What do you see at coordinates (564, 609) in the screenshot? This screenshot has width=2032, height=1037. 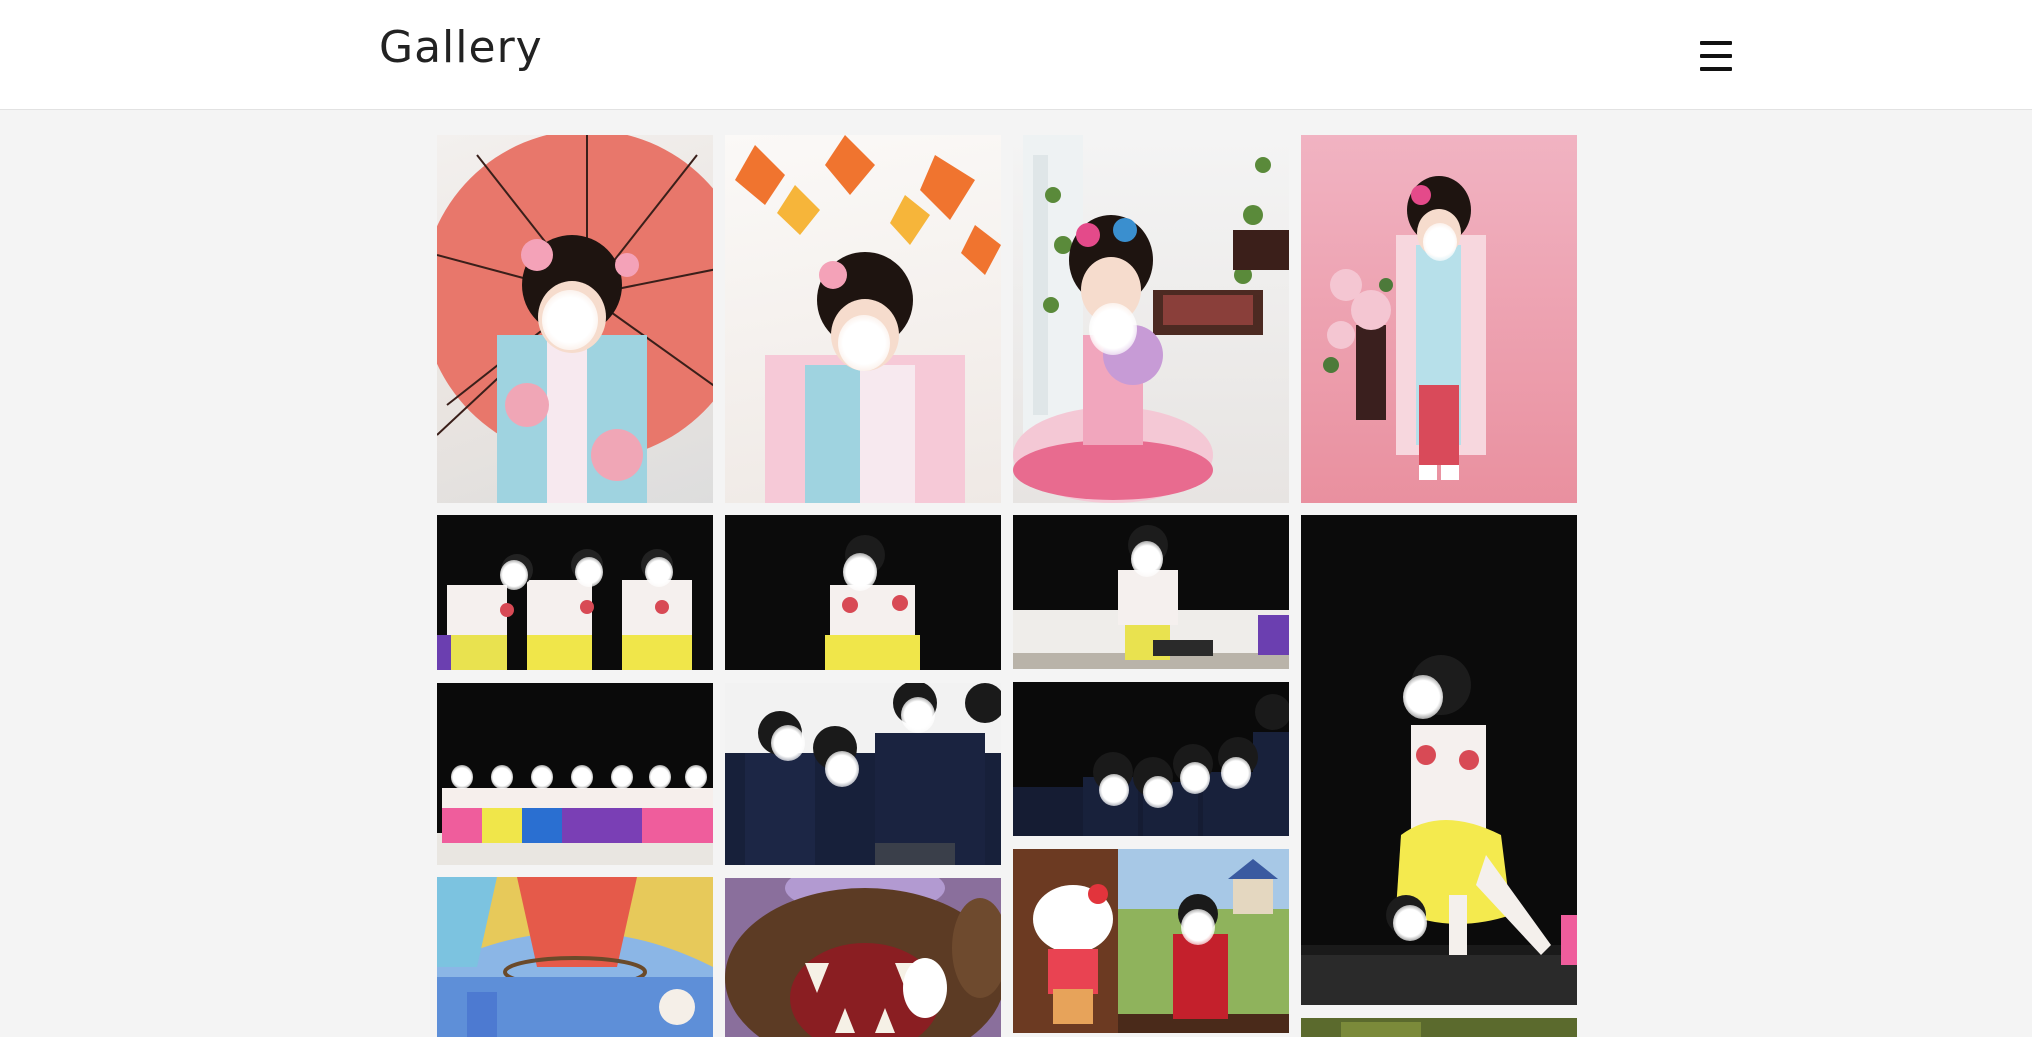 I see `stage-dance-group-photo` at bounding box center [564, 609].